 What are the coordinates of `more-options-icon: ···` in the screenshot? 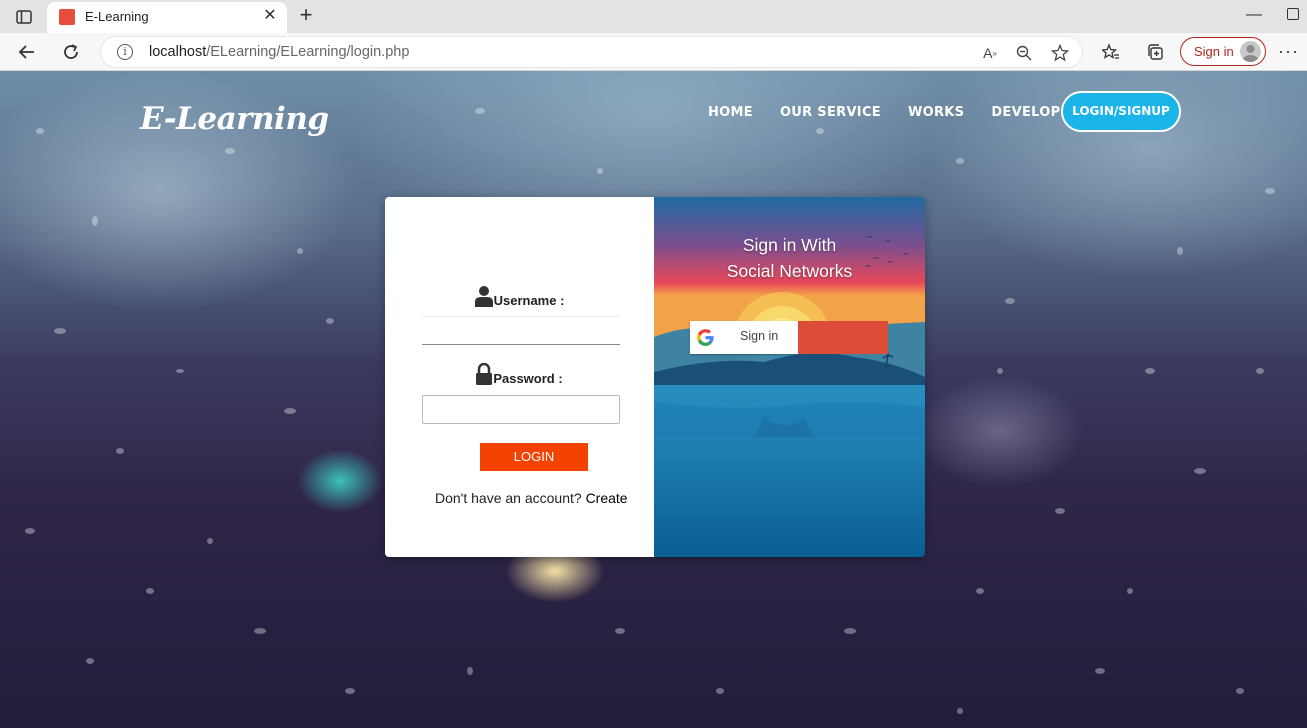 It's located at (1288, 51).